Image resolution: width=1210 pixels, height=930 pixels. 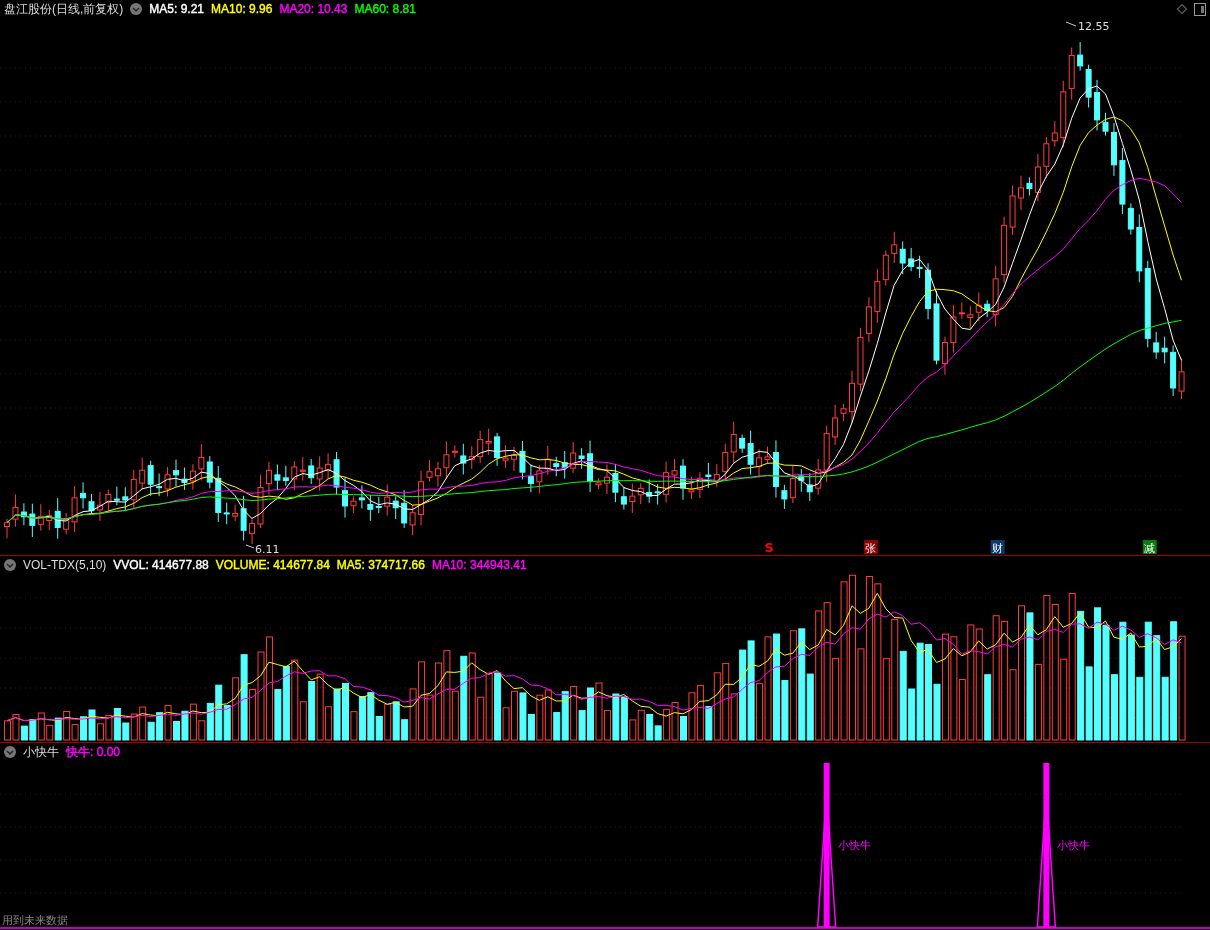 I want to click on indicator-value: VVOL: 414677.88, so click(x=161, y=565).